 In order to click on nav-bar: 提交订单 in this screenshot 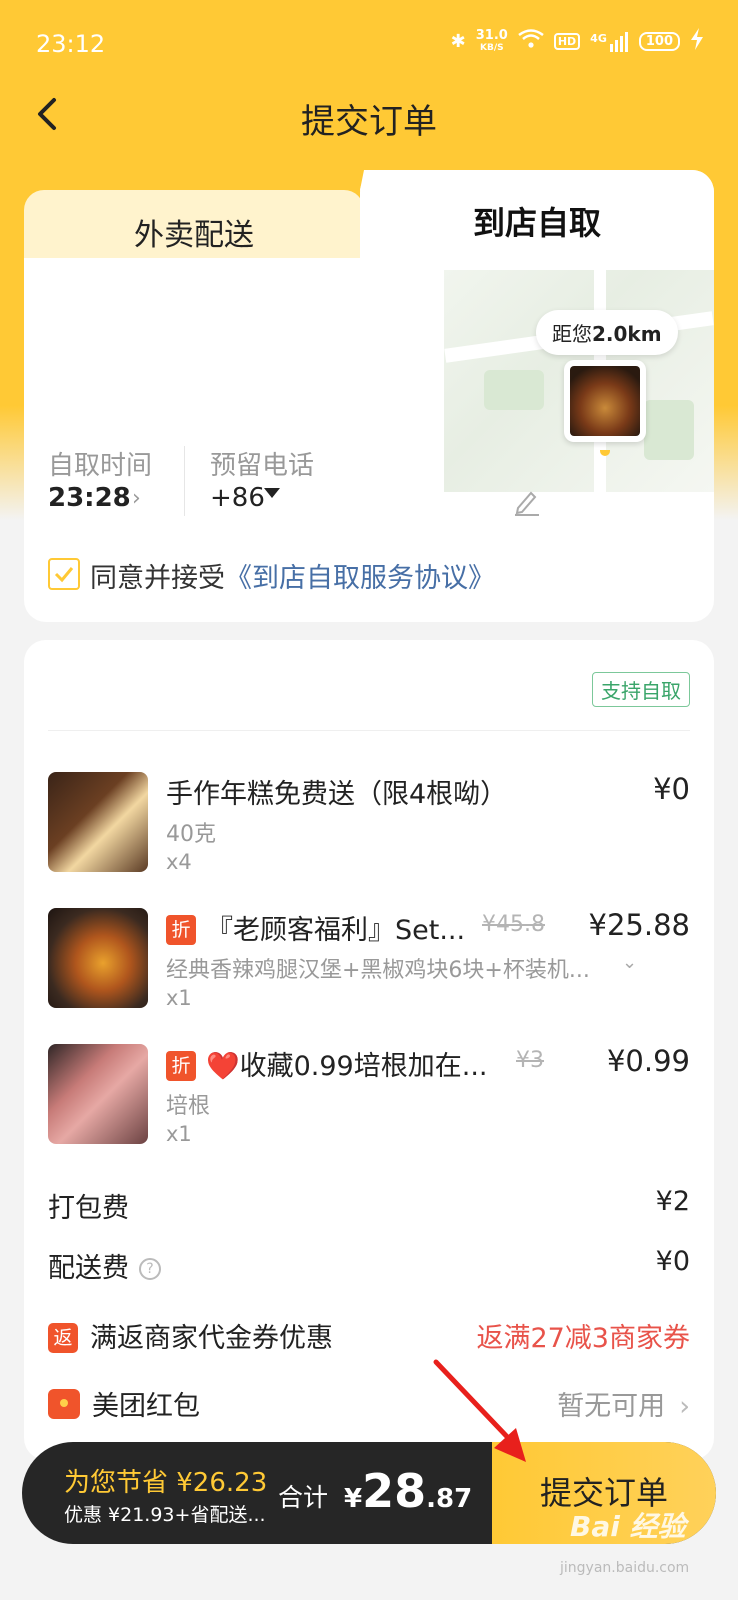, I will do `click(369, 116)`.